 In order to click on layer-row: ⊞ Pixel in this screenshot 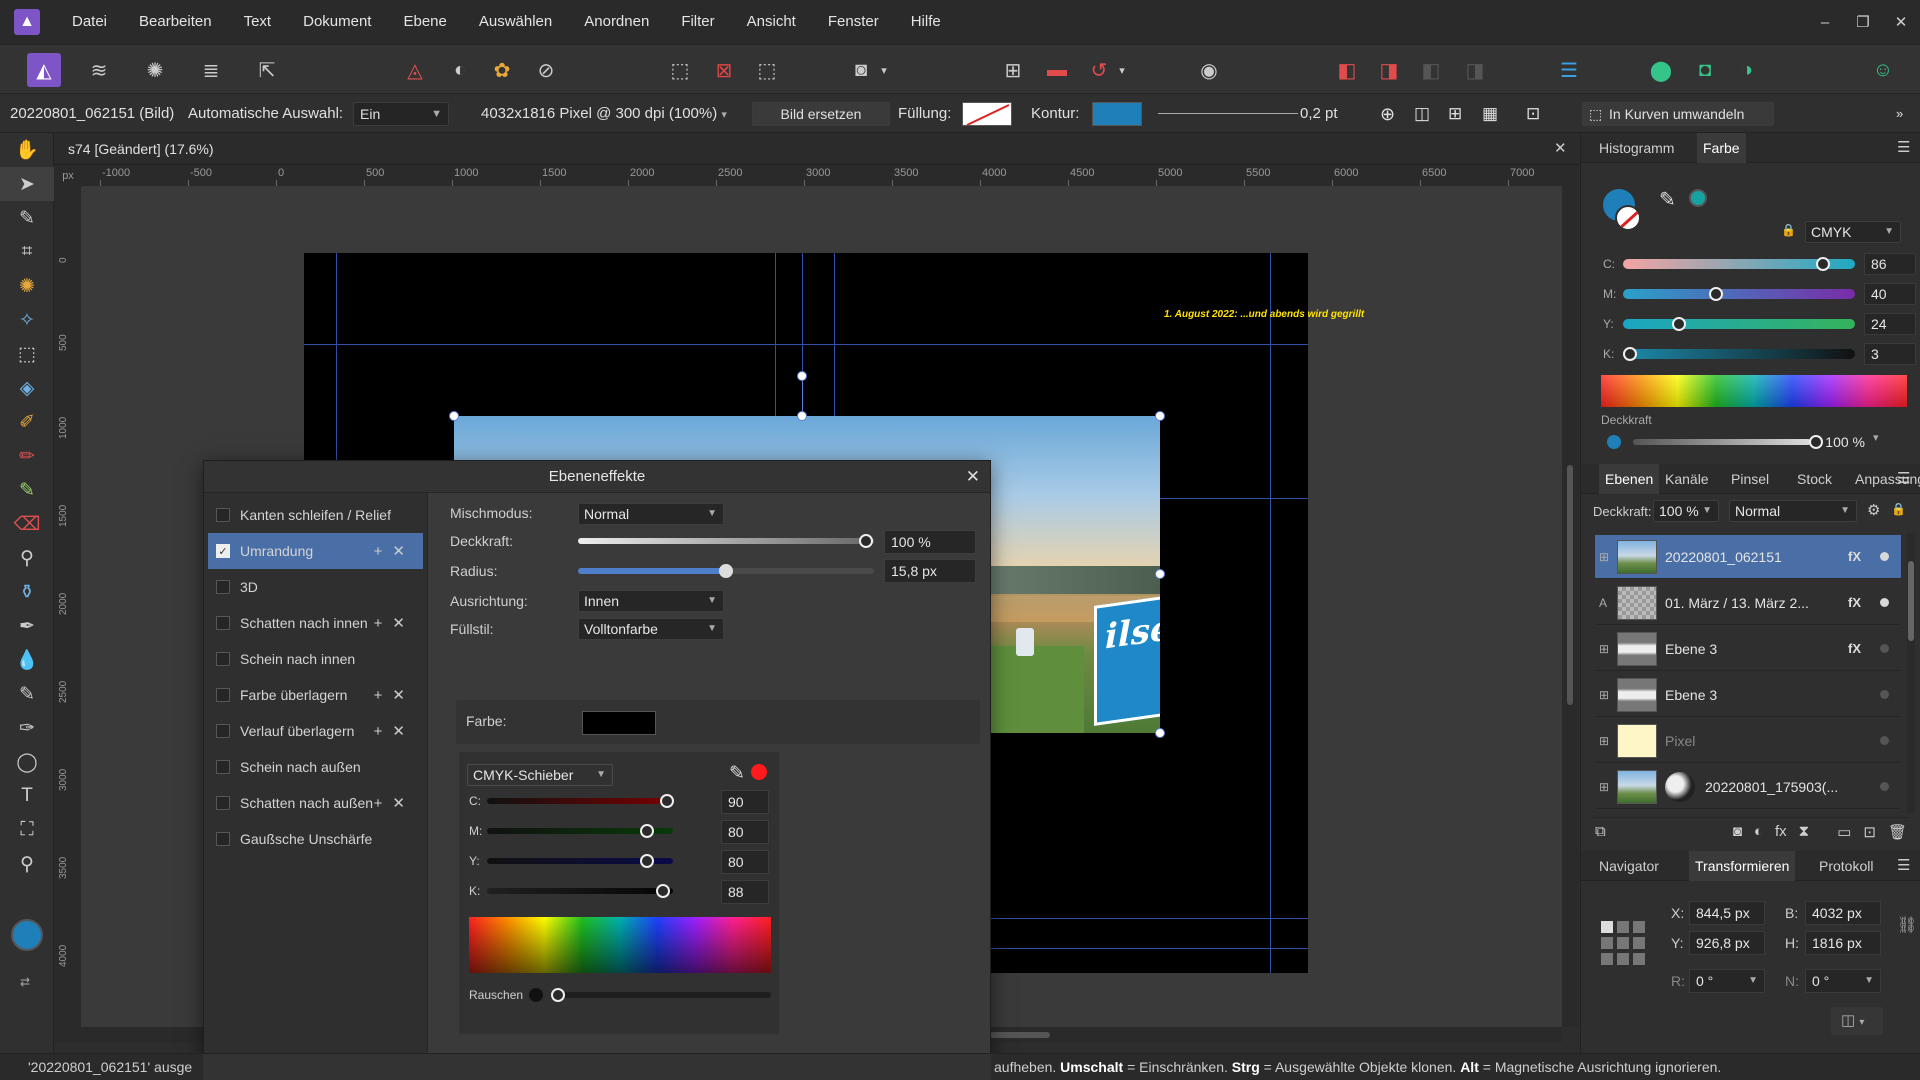, I will do `click(1748, 741)`.